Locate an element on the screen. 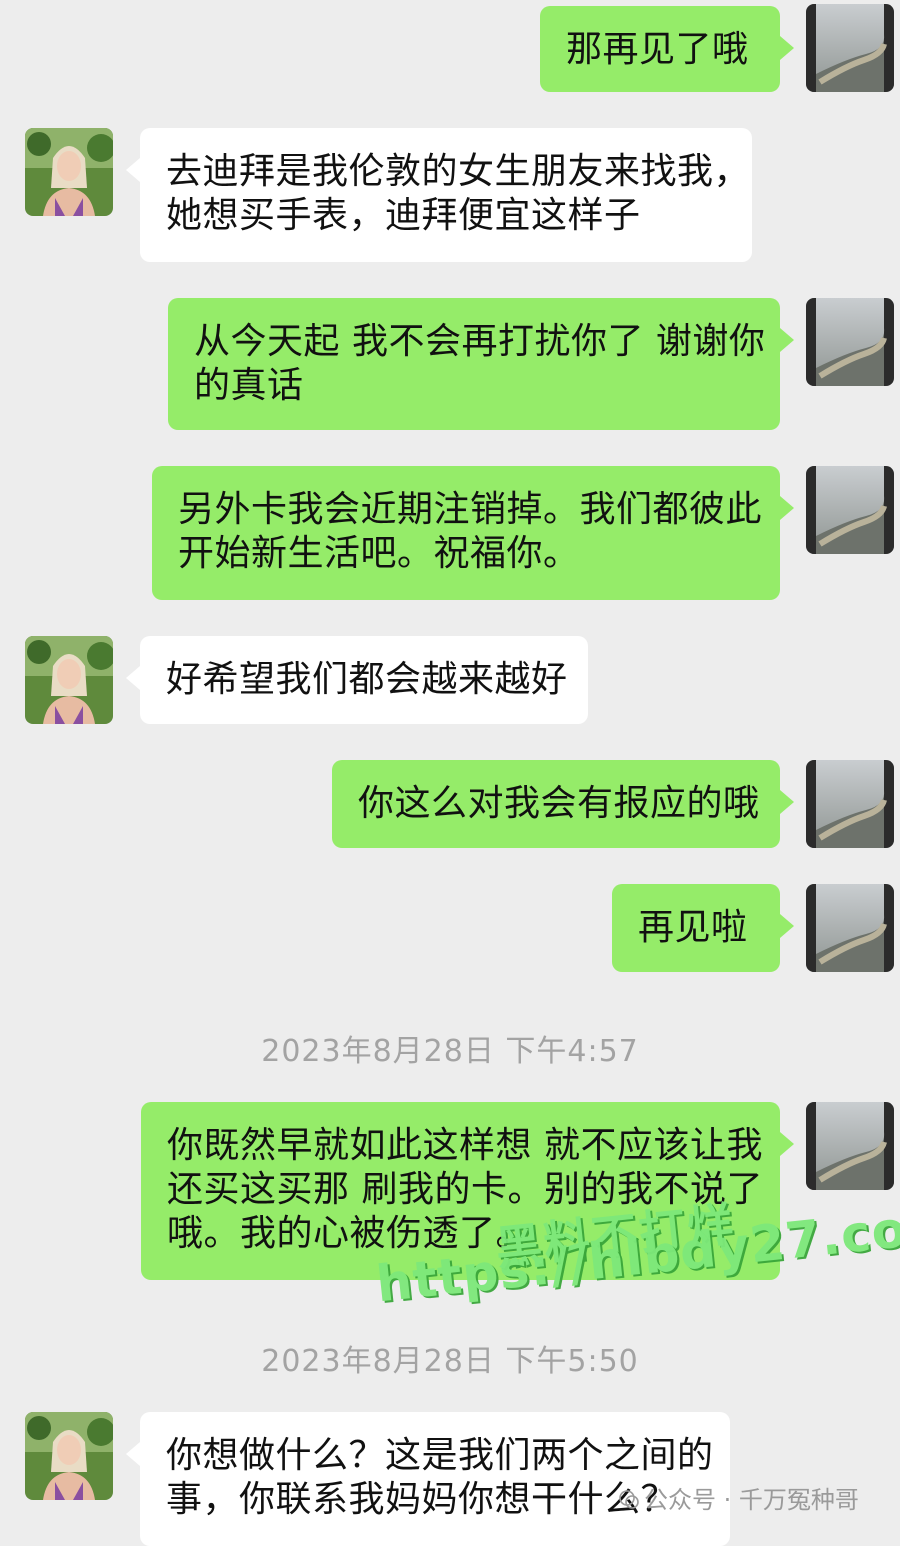 The width and height of the screenshot is (900, 1546). message-text: 那再见了哦 is located at coordinates (657, 49).